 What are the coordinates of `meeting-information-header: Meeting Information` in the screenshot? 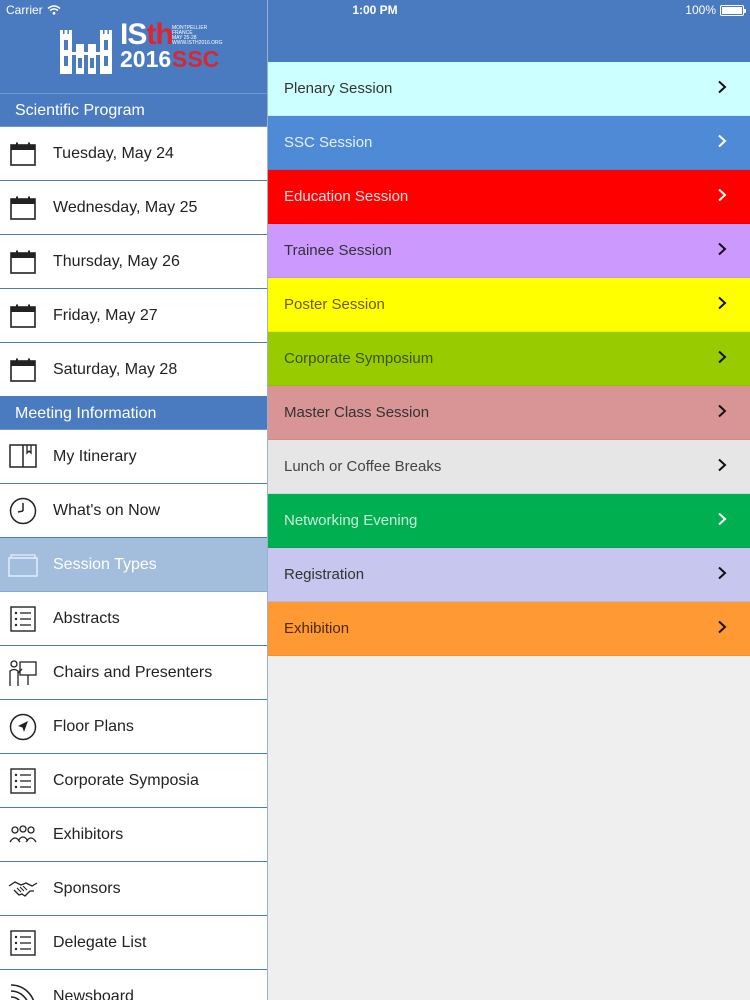 It's located at (133, 413).